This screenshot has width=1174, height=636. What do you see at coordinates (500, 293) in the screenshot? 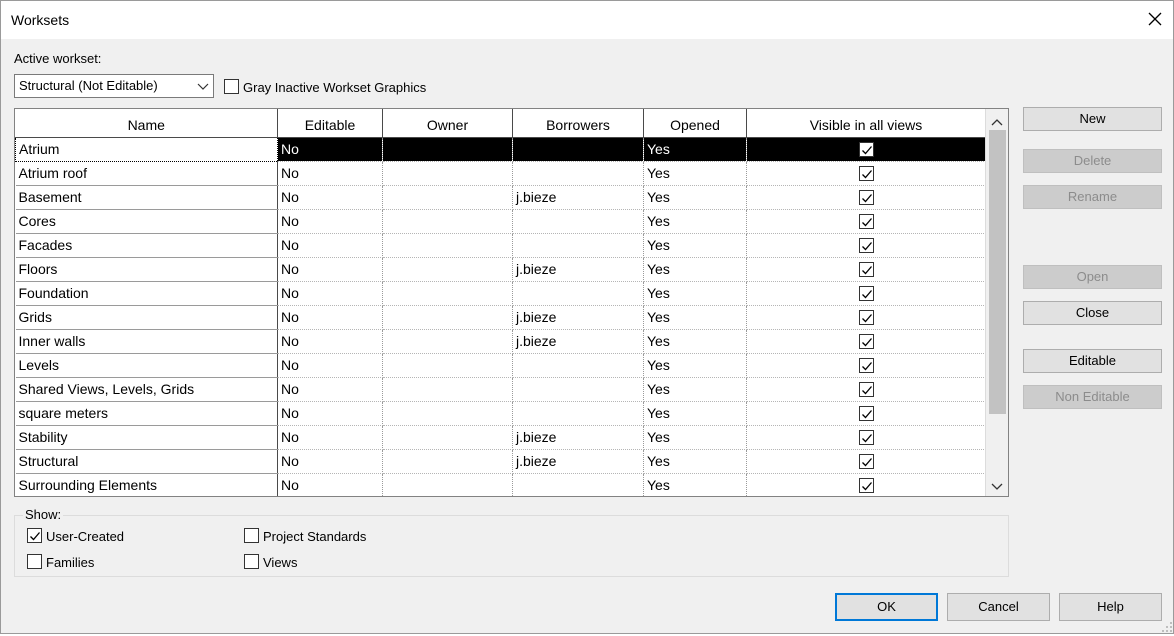
I see `table-row: Foundation No Yes` at bounding box center [500, 293].